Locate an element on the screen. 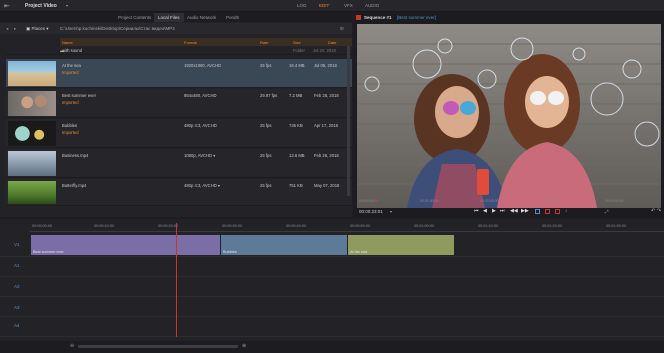  tab-audio-network: Audio Network is located at coordinates (201, 17).